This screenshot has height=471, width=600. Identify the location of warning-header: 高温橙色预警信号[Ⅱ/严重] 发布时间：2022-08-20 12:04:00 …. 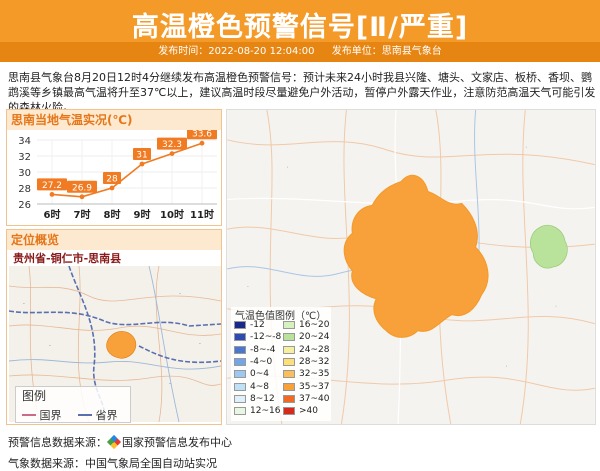
(300, 31).